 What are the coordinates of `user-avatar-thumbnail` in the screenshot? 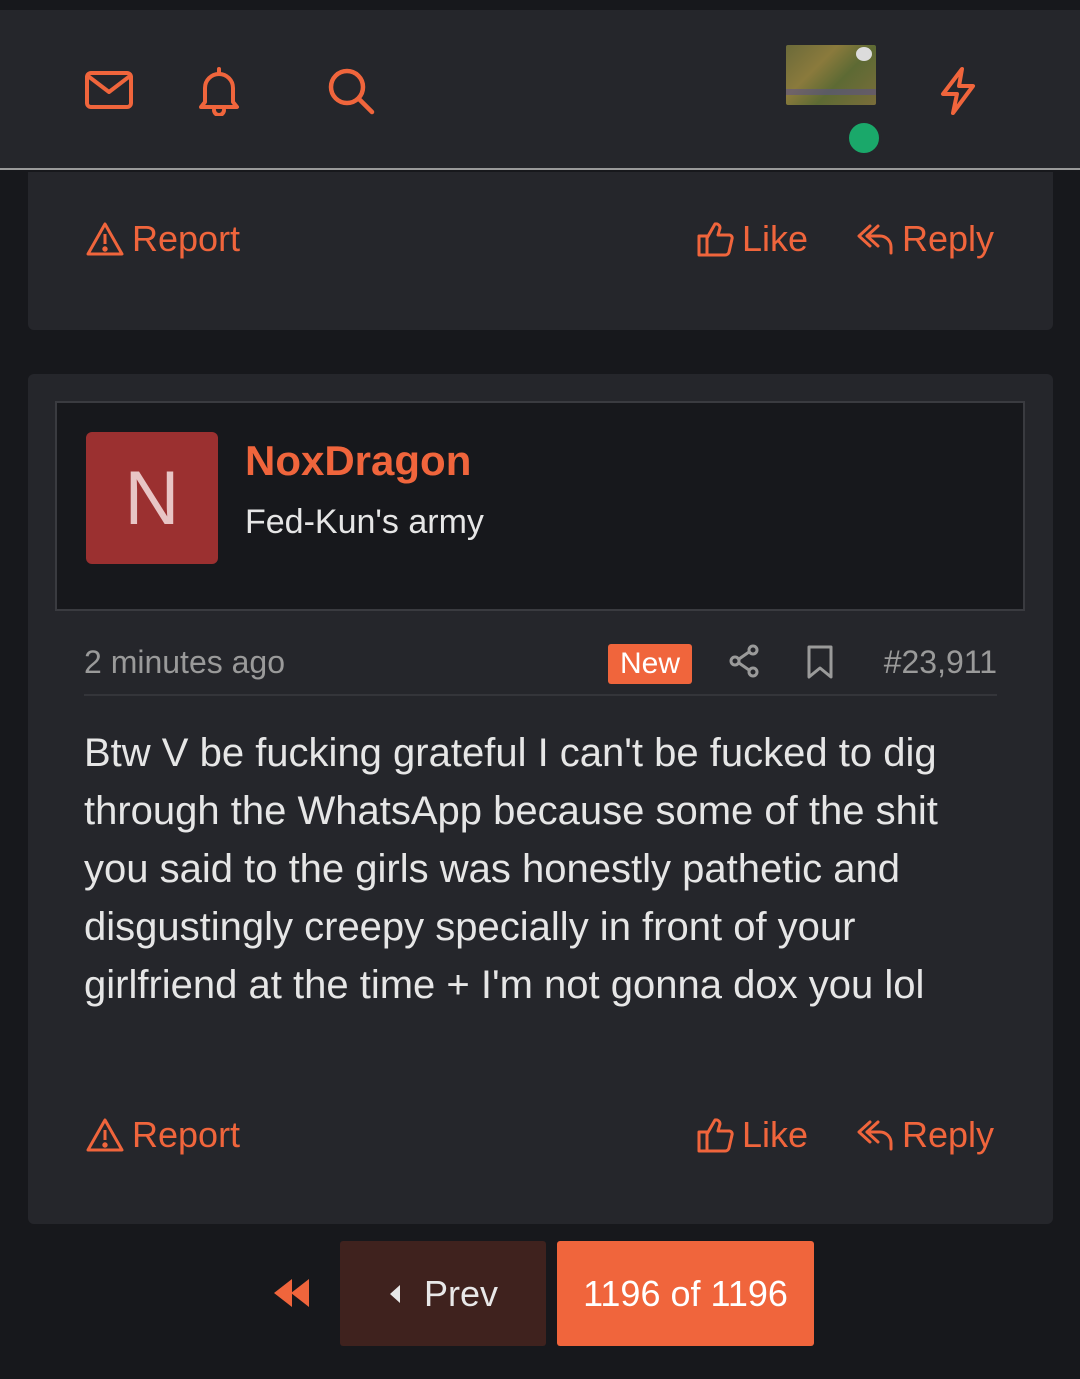 It's located at (831, 75).